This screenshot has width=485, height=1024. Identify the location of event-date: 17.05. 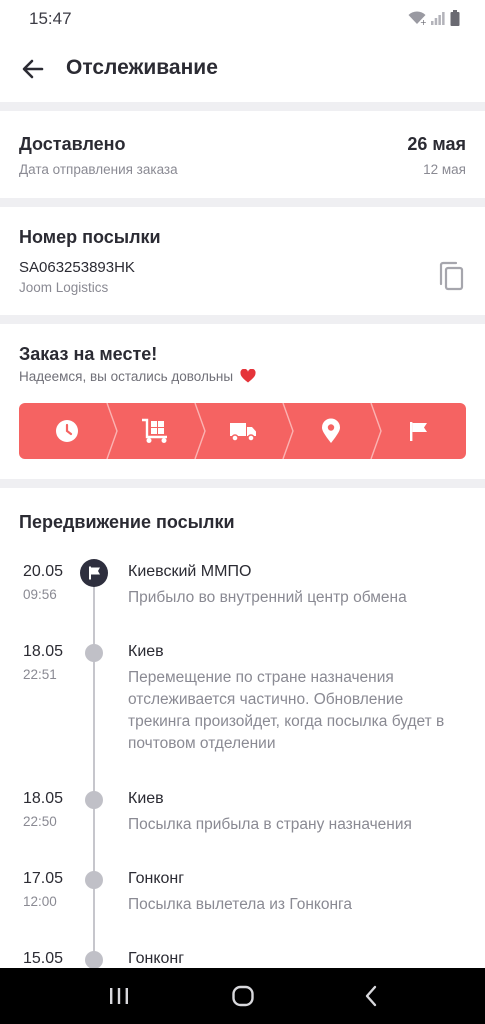
(43, 878).